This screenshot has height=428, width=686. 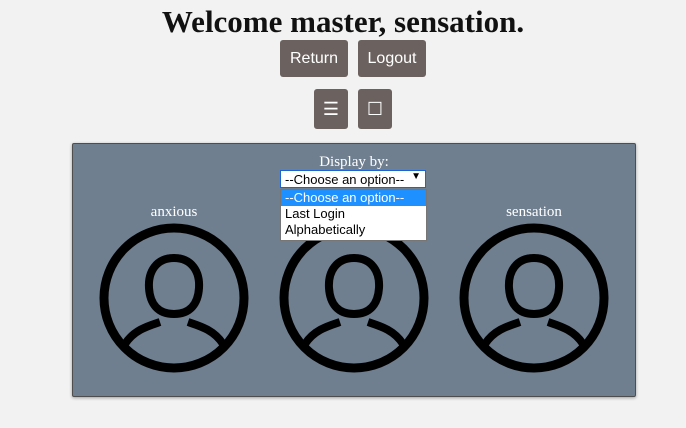 I want to click on display-by-label: Display by:, so click(x=354, y=162).